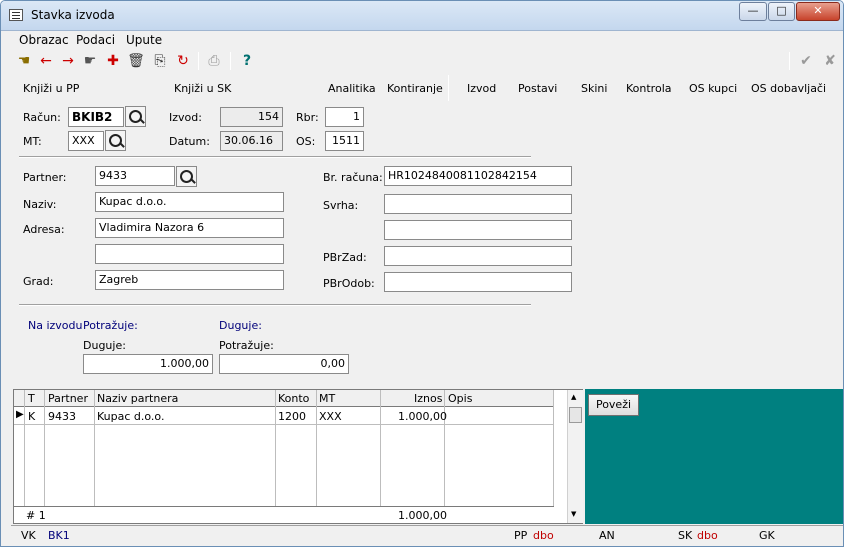 The image size is (844, 547). What do you see at coordinates (44, 40) in the screenshot?
I see `menu-obrazac: Obrazac` at bounding box center [44, 40].